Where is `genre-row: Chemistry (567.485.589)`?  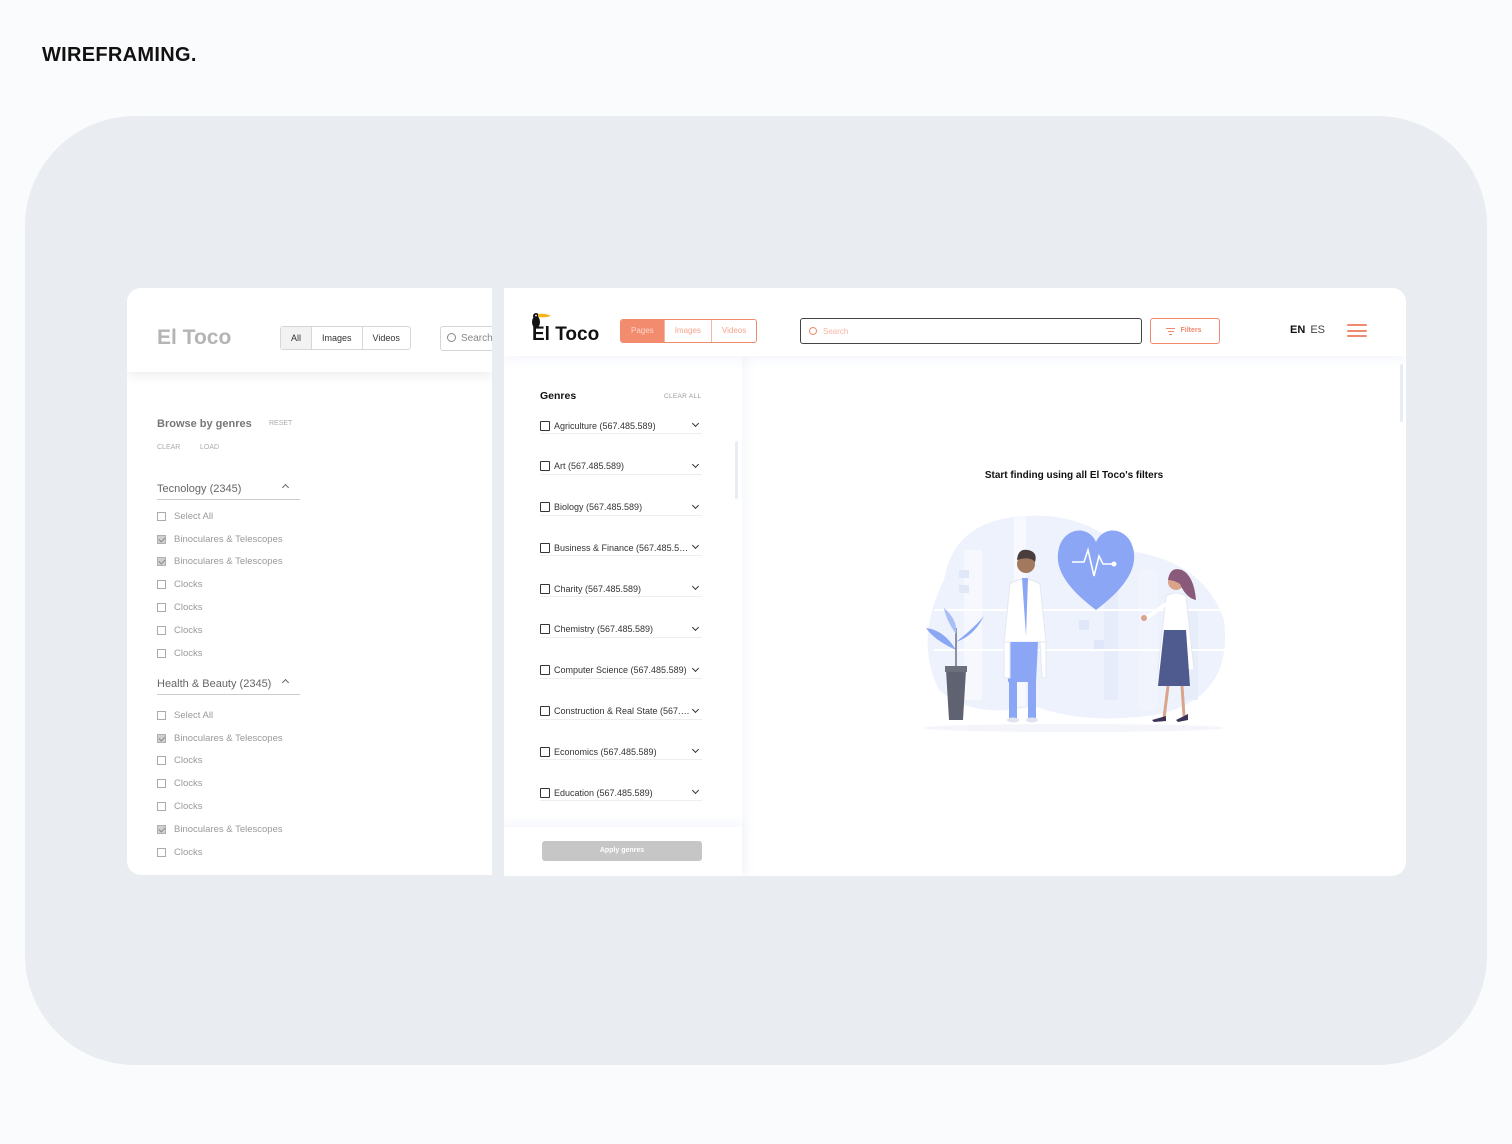
genre-row: Chemistry (567.485.589) is located at coordinates (621, 630).